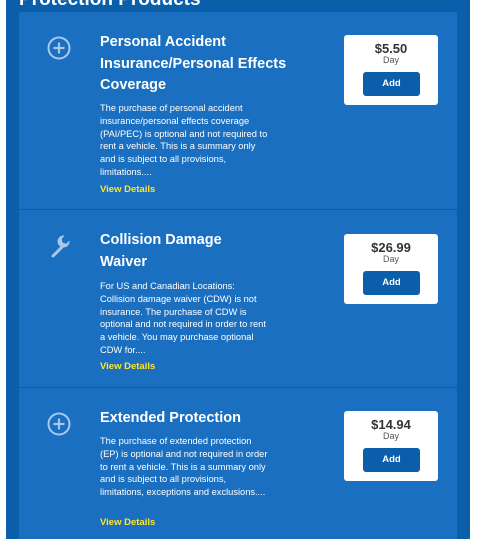 This screenshot has height=539, width=481. What do you see at coordinates (59, 246) in the screenshot?
I see `wrench-icon` at bounding box center [59, 246].